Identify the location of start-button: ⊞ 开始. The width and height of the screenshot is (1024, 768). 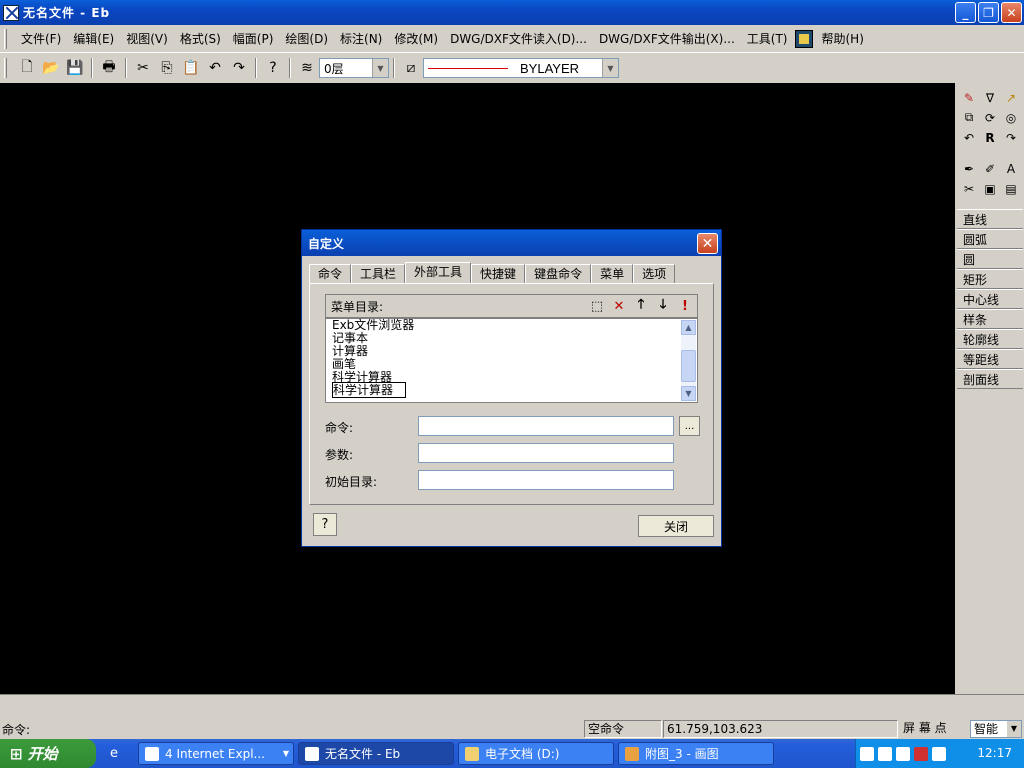
(48, 753).